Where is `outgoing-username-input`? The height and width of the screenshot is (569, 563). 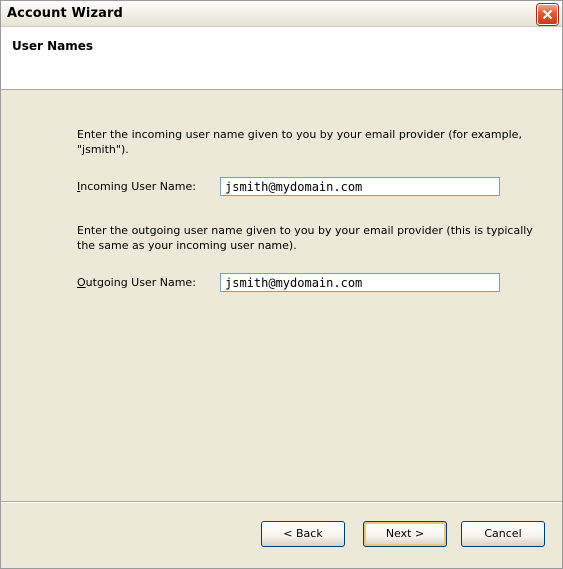
outgoing-username-input is located at coordinates (360, 282).